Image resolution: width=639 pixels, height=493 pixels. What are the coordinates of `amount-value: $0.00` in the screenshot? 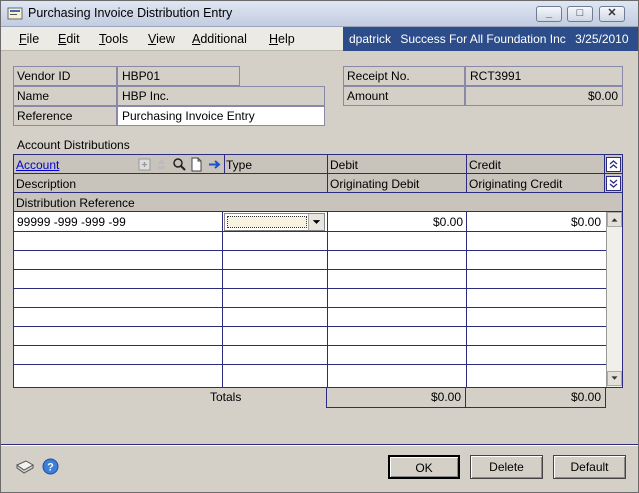 It's located at (544, 96).